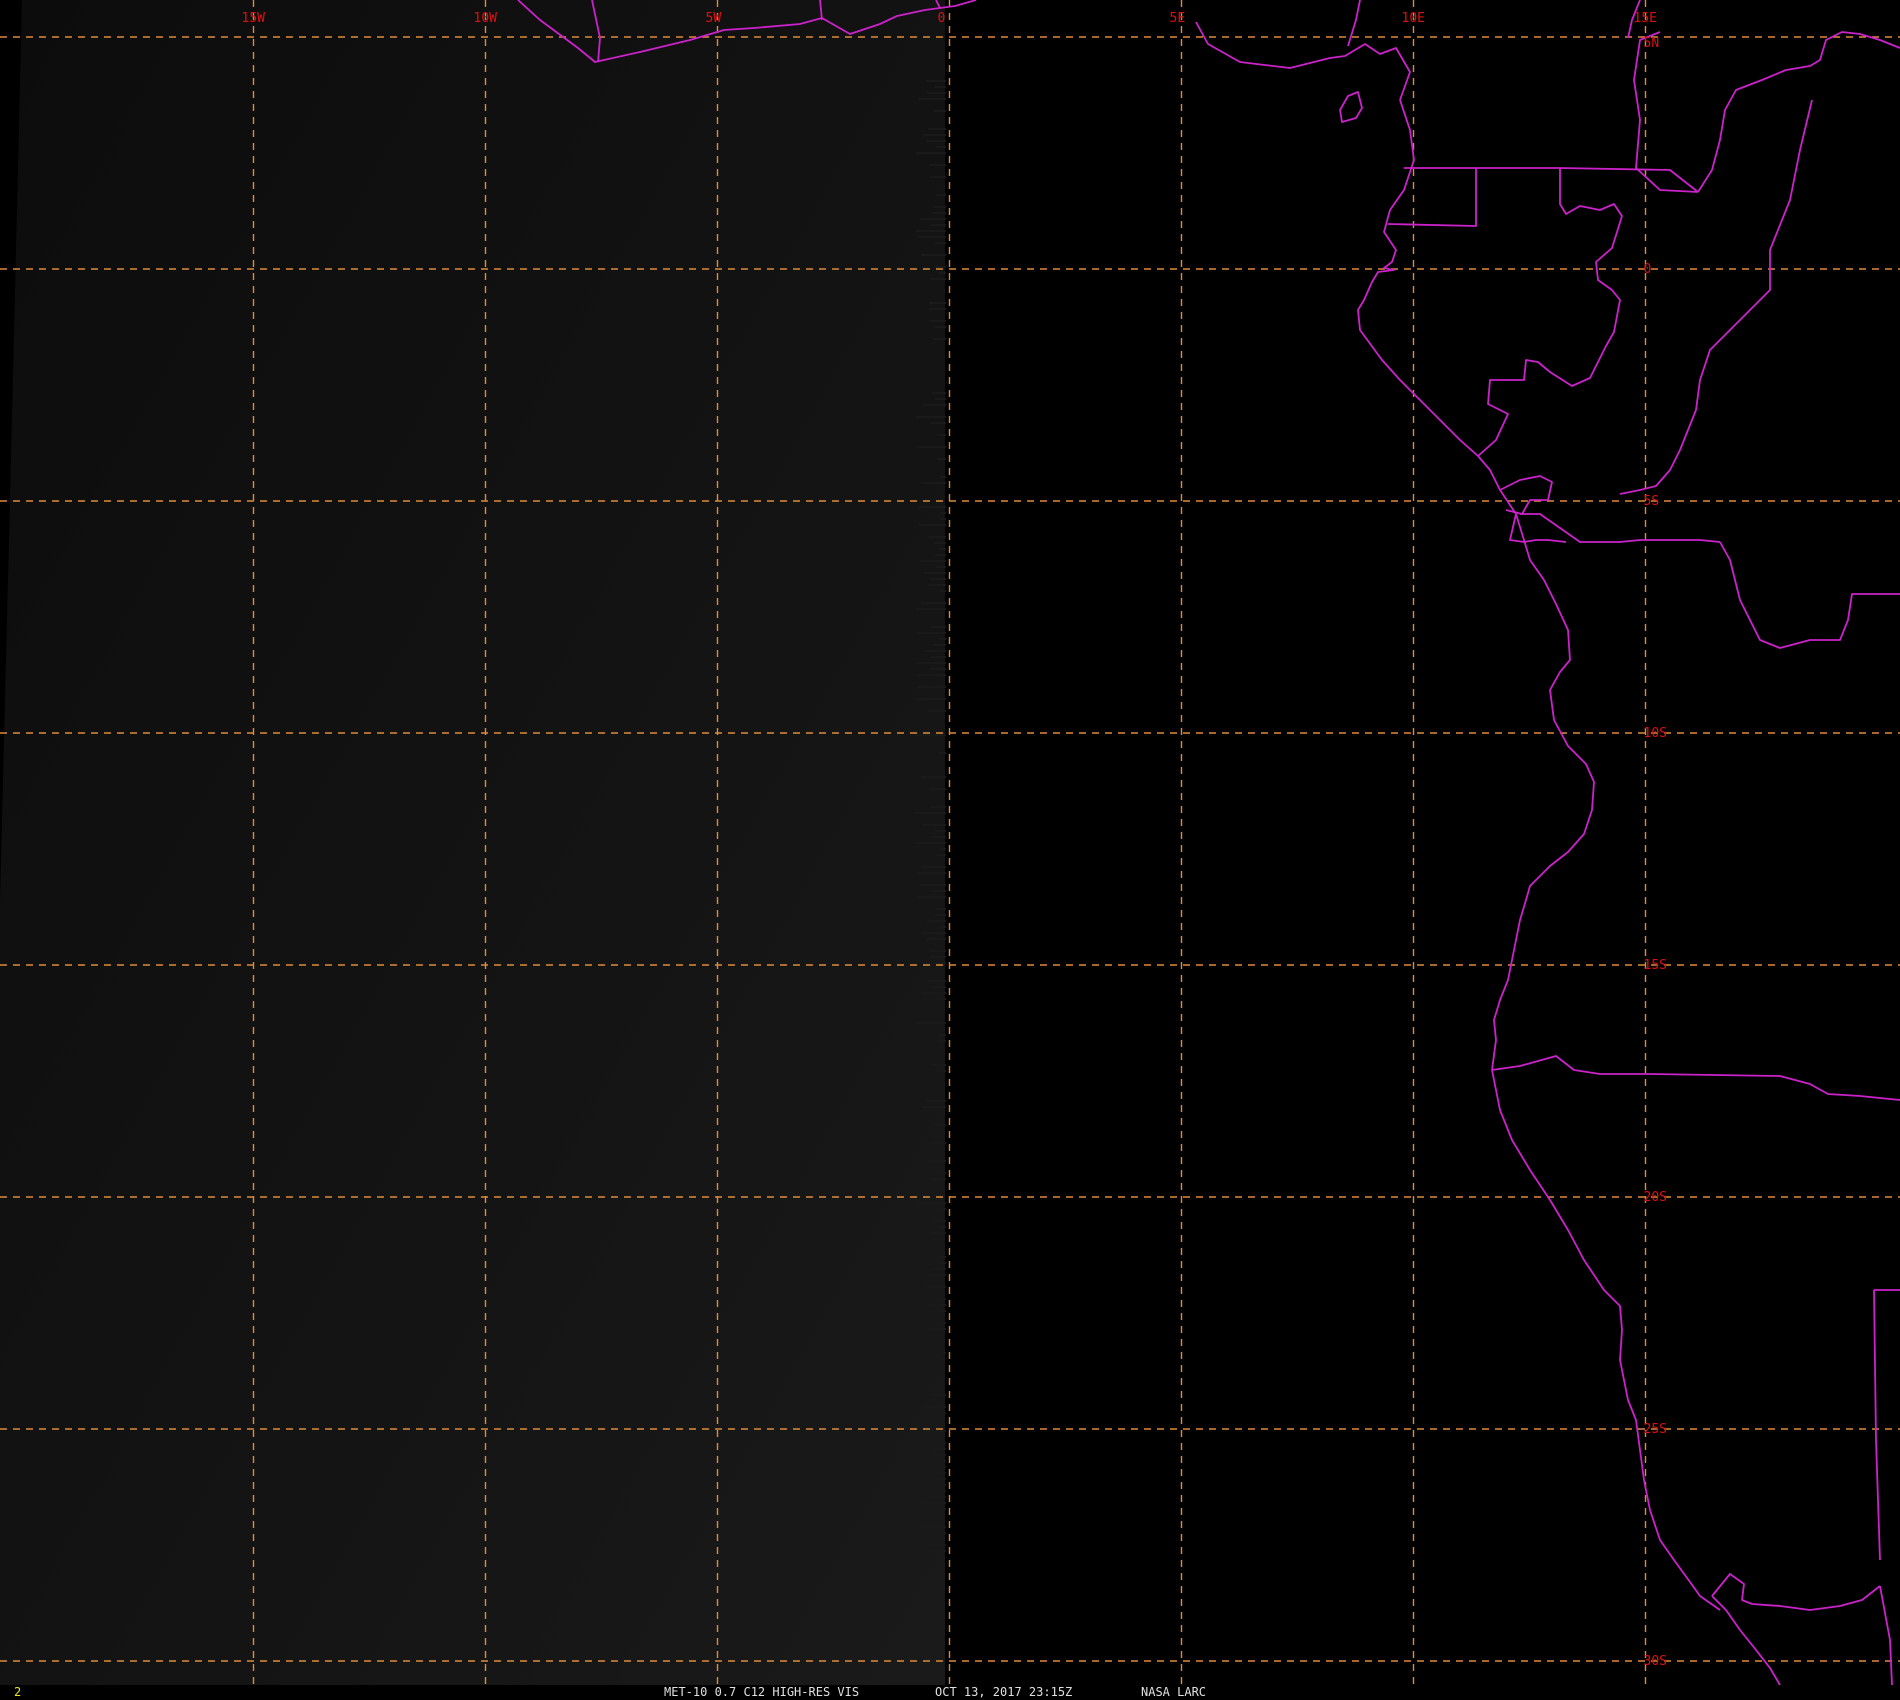  Describe the element at coordinates (1413, 18) in the screenshot. I see `longitude-label: 10E` at that location.